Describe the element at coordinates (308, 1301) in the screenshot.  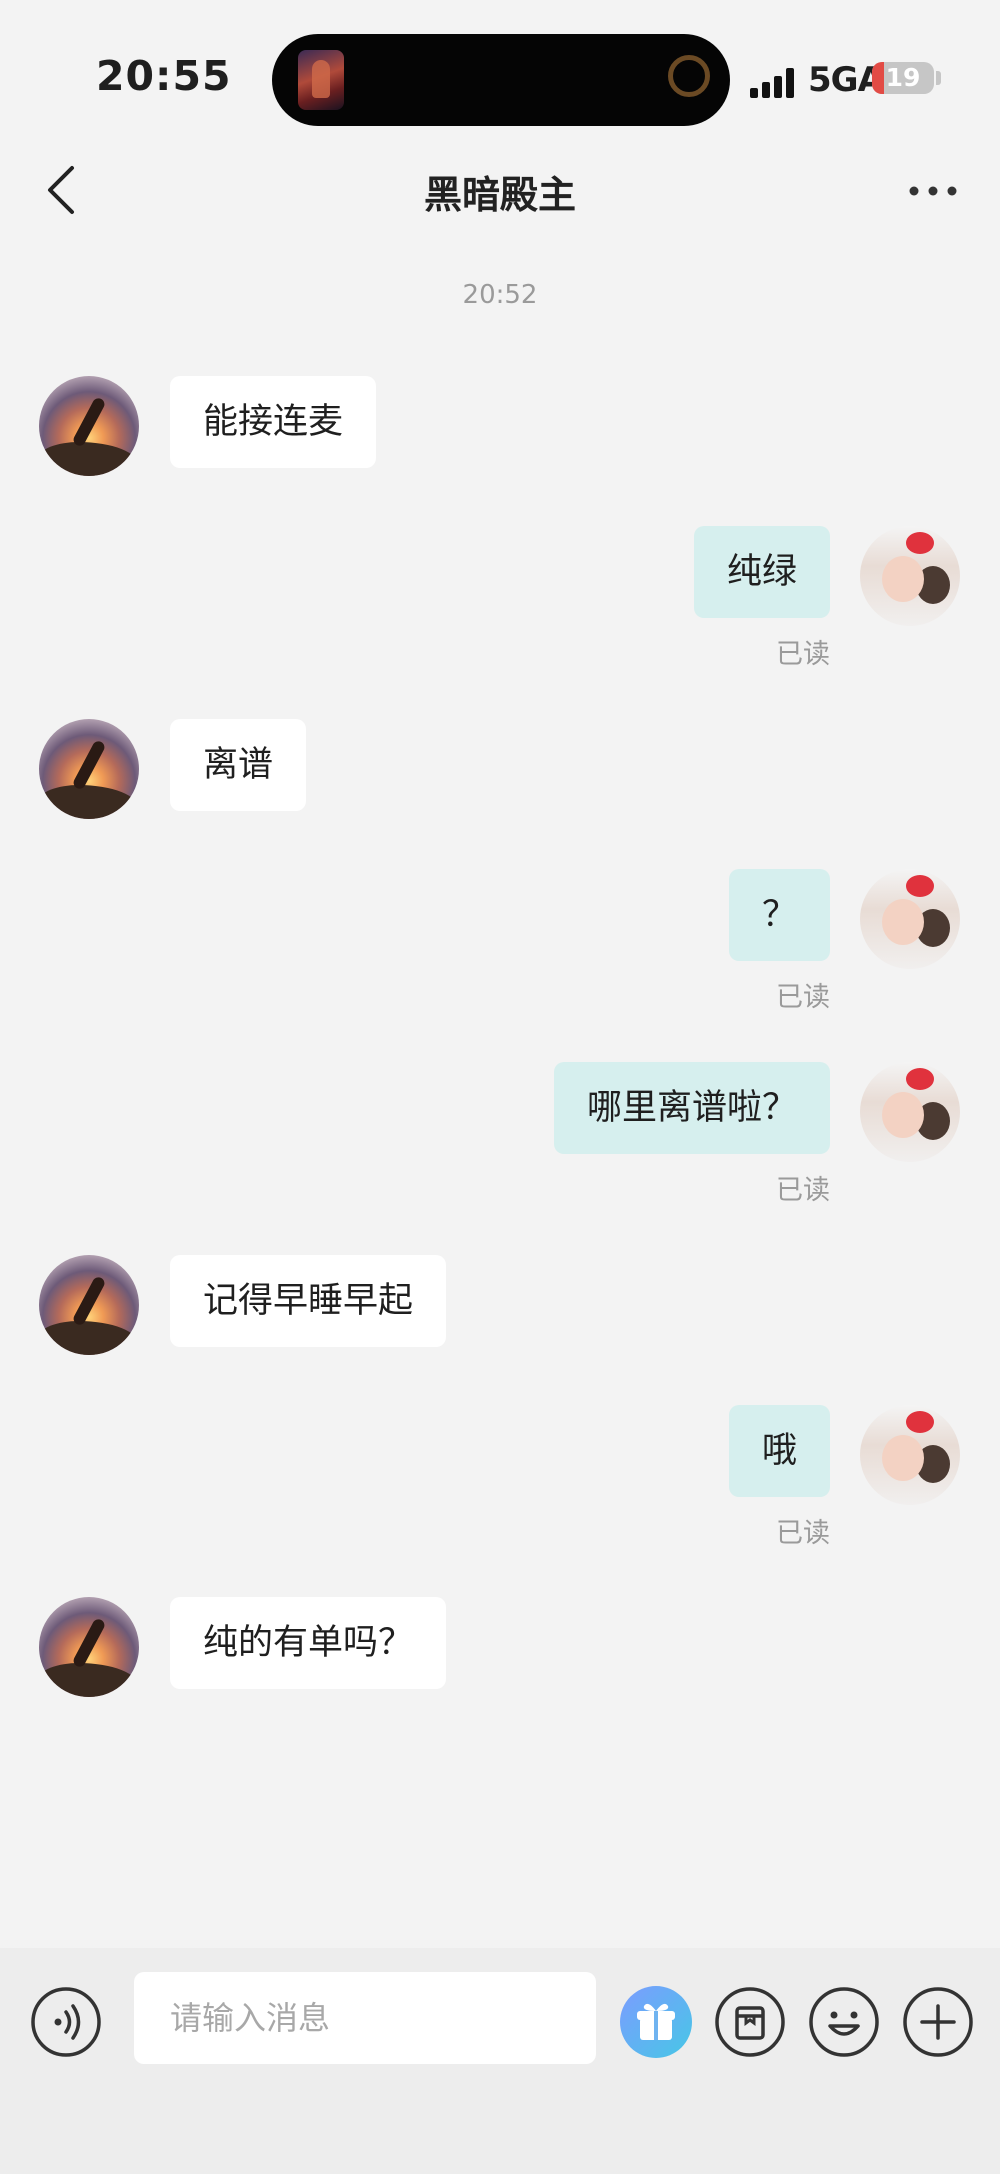
I see `message-bubble-received: 记得早睡早起` at that location.